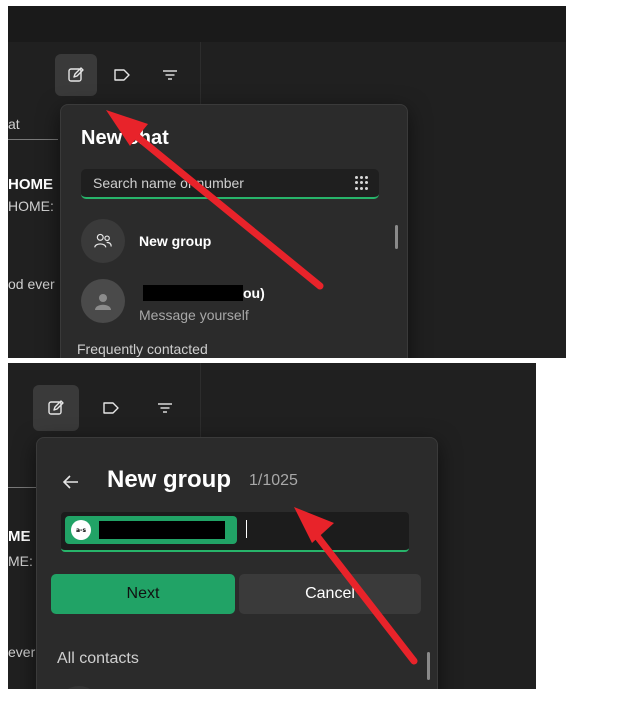  I want to click on contact-name-suffix: ou), so click(254, 293).